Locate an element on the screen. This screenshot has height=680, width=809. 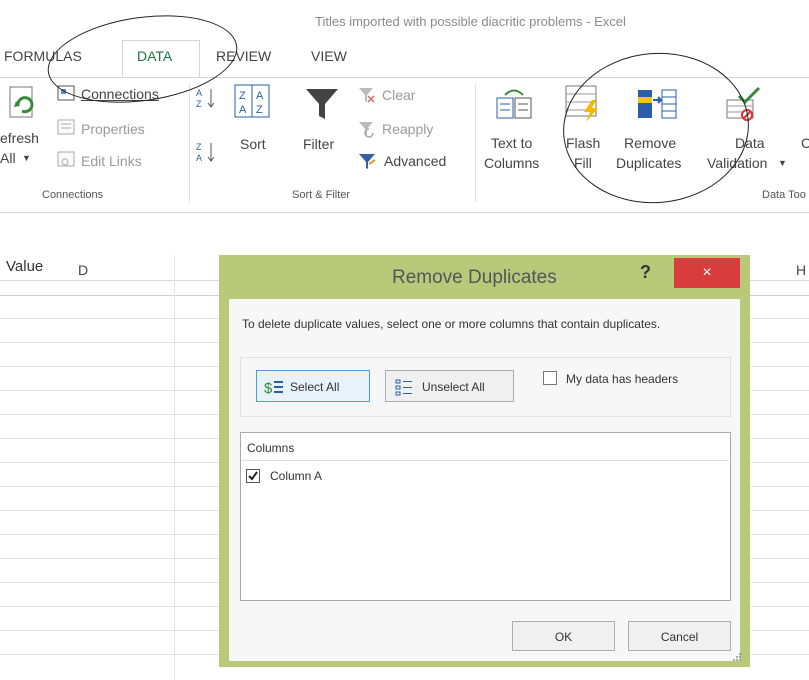
text-to-columns-label-2: Columns is located at coordinates (512, 163).